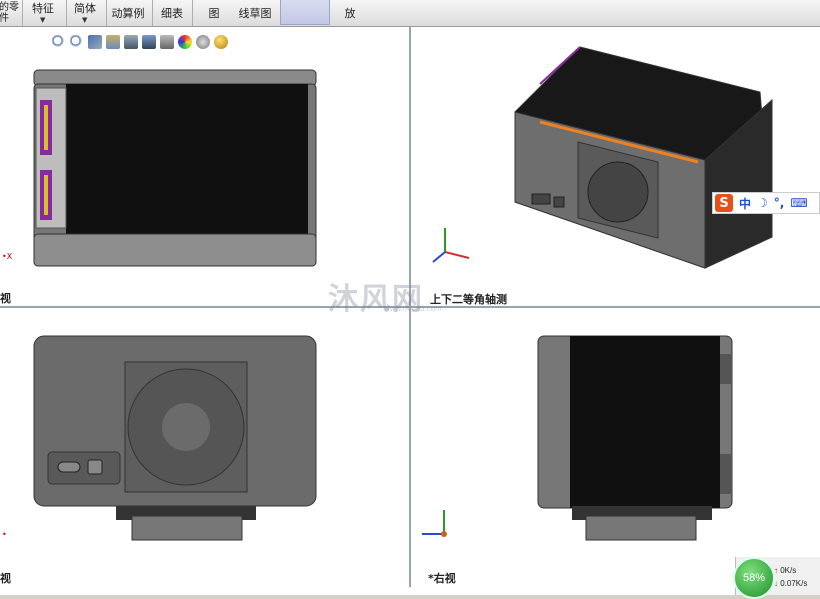 The height and width of the screenshot is (599, 820). What do you see at coordinates (413, 309) in the screenshot?
I see `watermark-url: www.mfcad.com` at bounding box center [413, 309].